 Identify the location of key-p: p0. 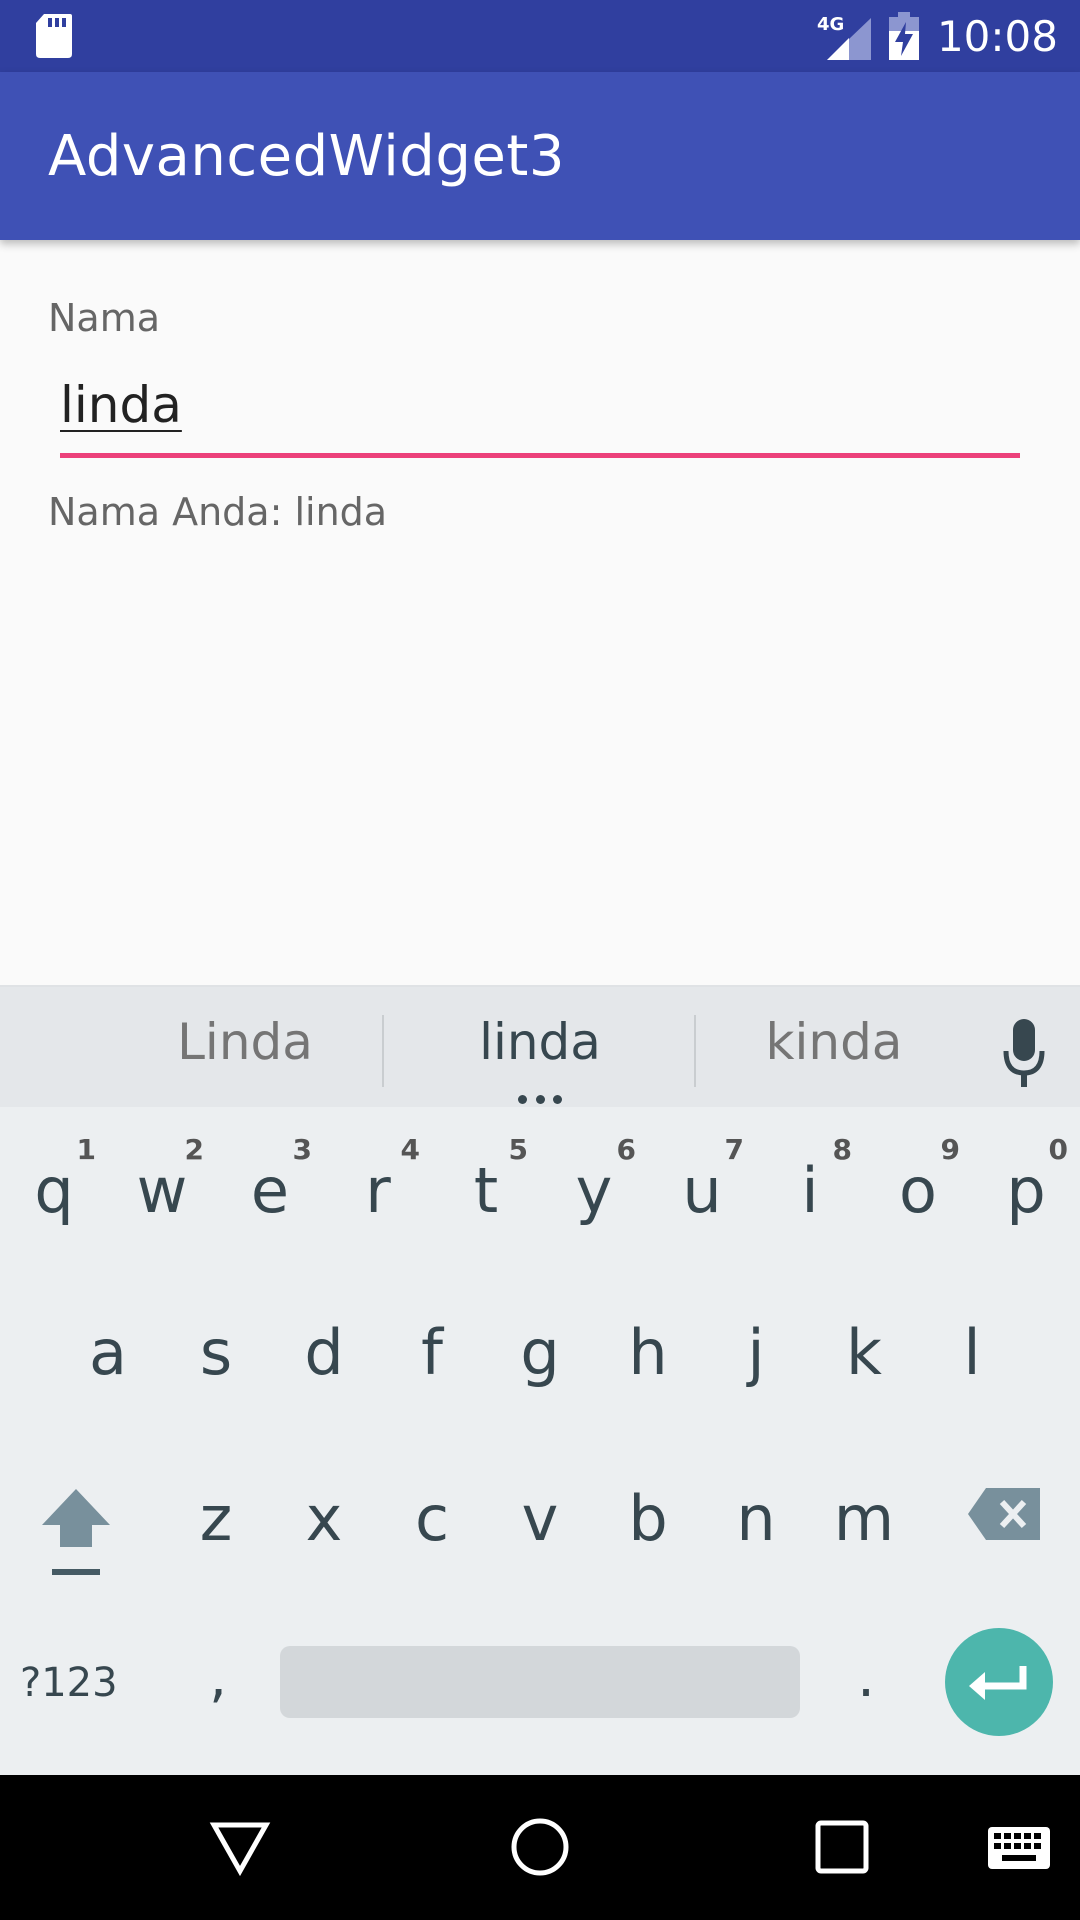
(1026, 1191).